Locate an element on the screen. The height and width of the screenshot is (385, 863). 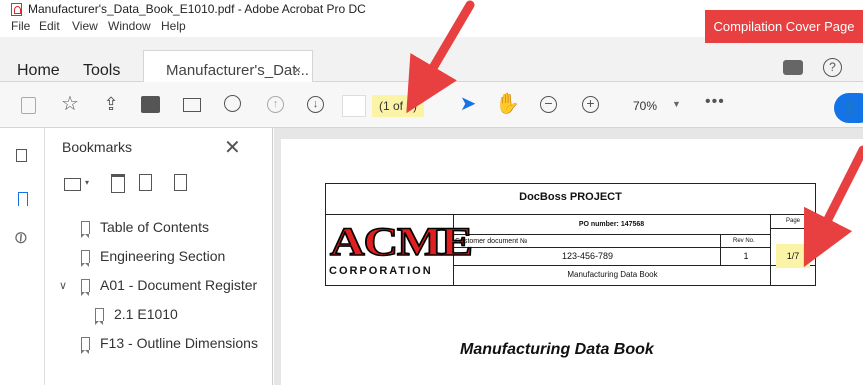
po-number: PO number: 147568 is located at coordinates (611, 224).